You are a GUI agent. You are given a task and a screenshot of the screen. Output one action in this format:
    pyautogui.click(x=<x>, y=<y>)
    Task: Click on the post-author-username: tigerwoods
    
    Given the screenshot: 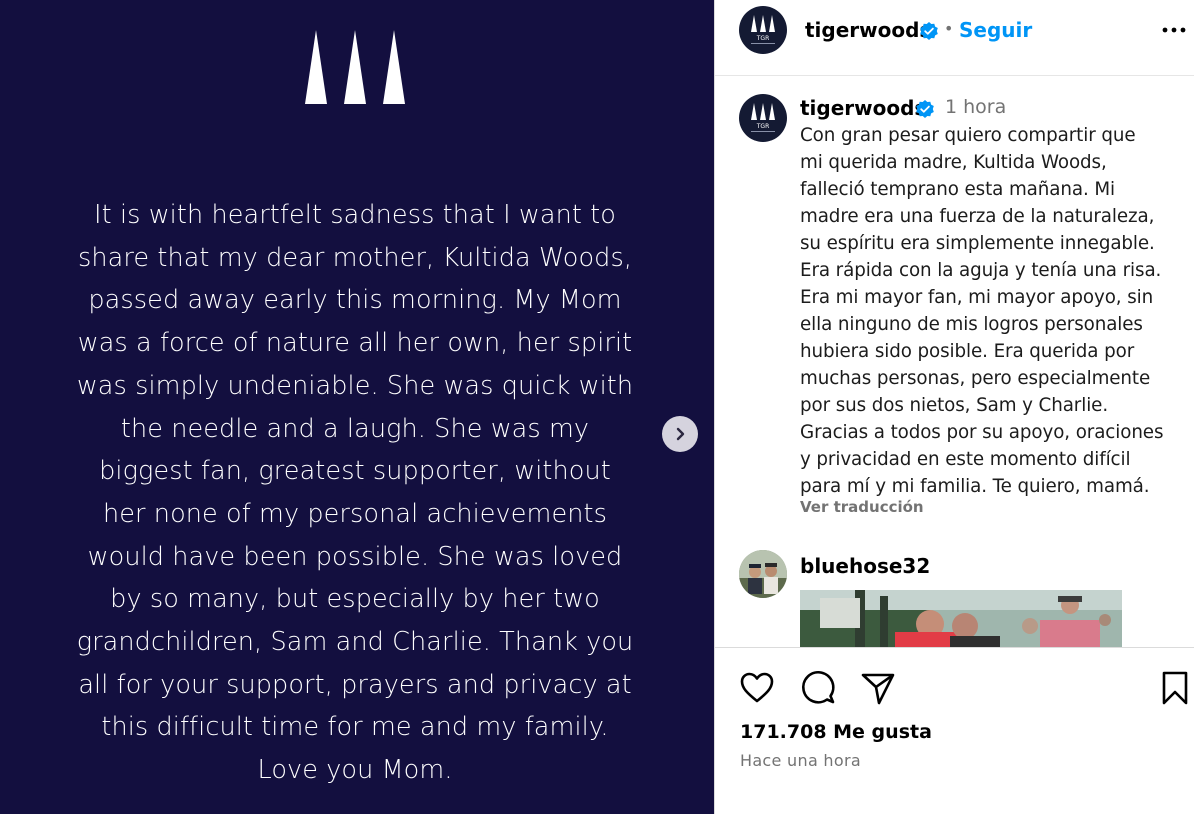 What is the action you would take?
    pyautogui.click(x=868, y=30)
    